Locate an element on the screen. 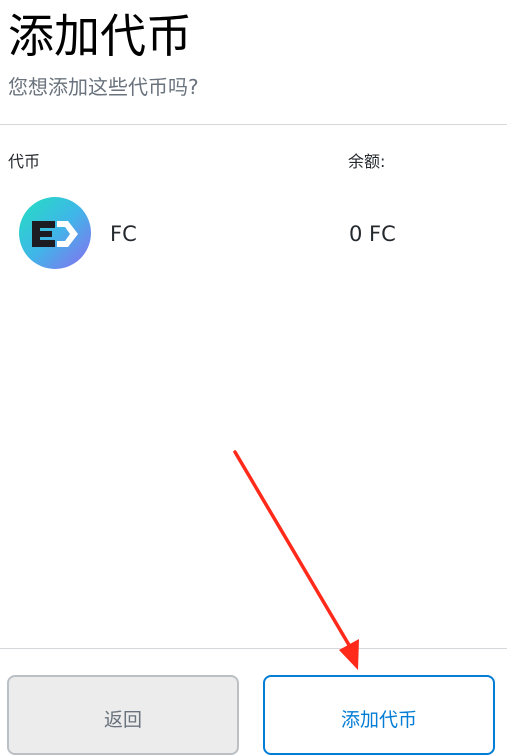 The width and height of the screenshot is (507, 755). add-token-button: 添加代币 is located at coordinates (379, 715).